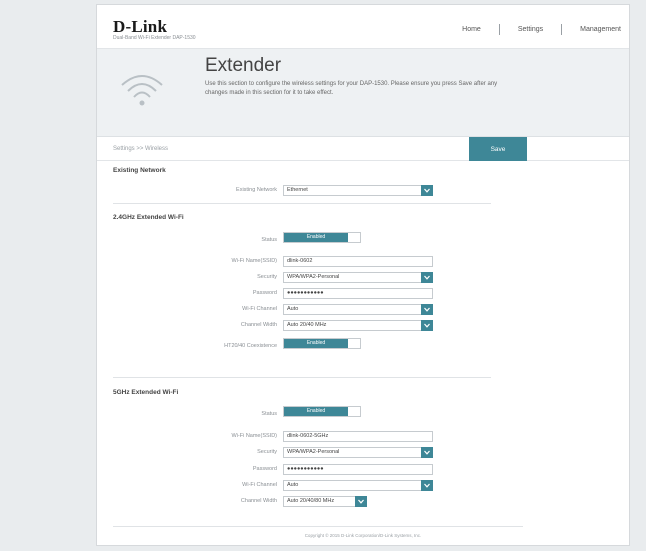 The width and height of the screenshot is (646, 551). What do you see at coordinates (307, 325) in the screenshot?
I see `width-24-value: Auto 20/40 MHz` at bounding box center [307, 325].